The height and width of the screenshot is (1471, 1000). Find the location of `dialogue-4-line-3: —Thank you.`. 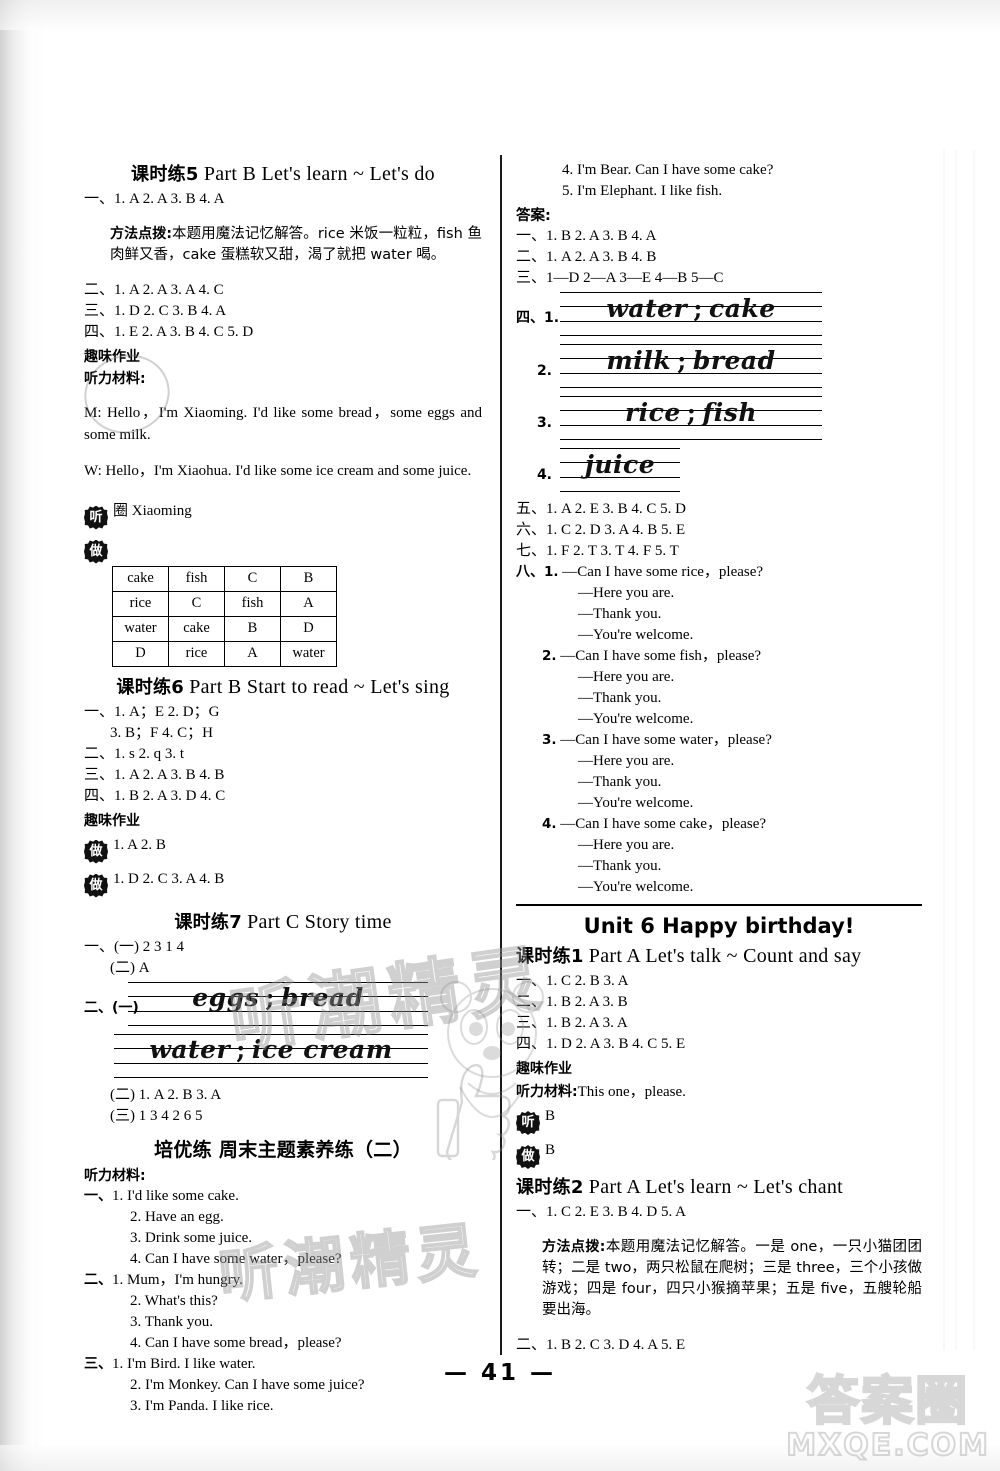

dialogue-4-line-3: —Thank you. is located at coordinates (620, 866).